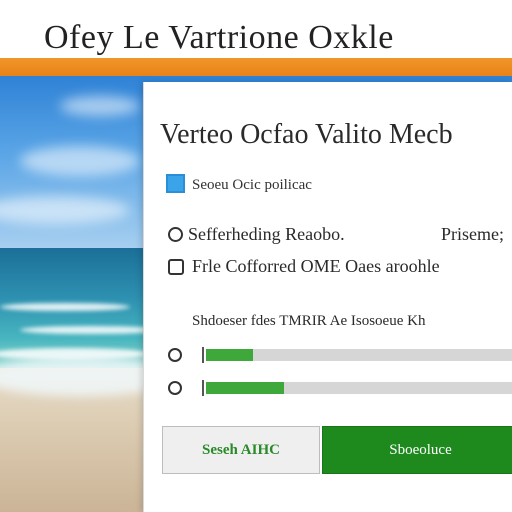 This screenshot has height=512, width=512. I want to click on panel-title: Verteo Ocfao Valito Mecb, so click(306, 134).